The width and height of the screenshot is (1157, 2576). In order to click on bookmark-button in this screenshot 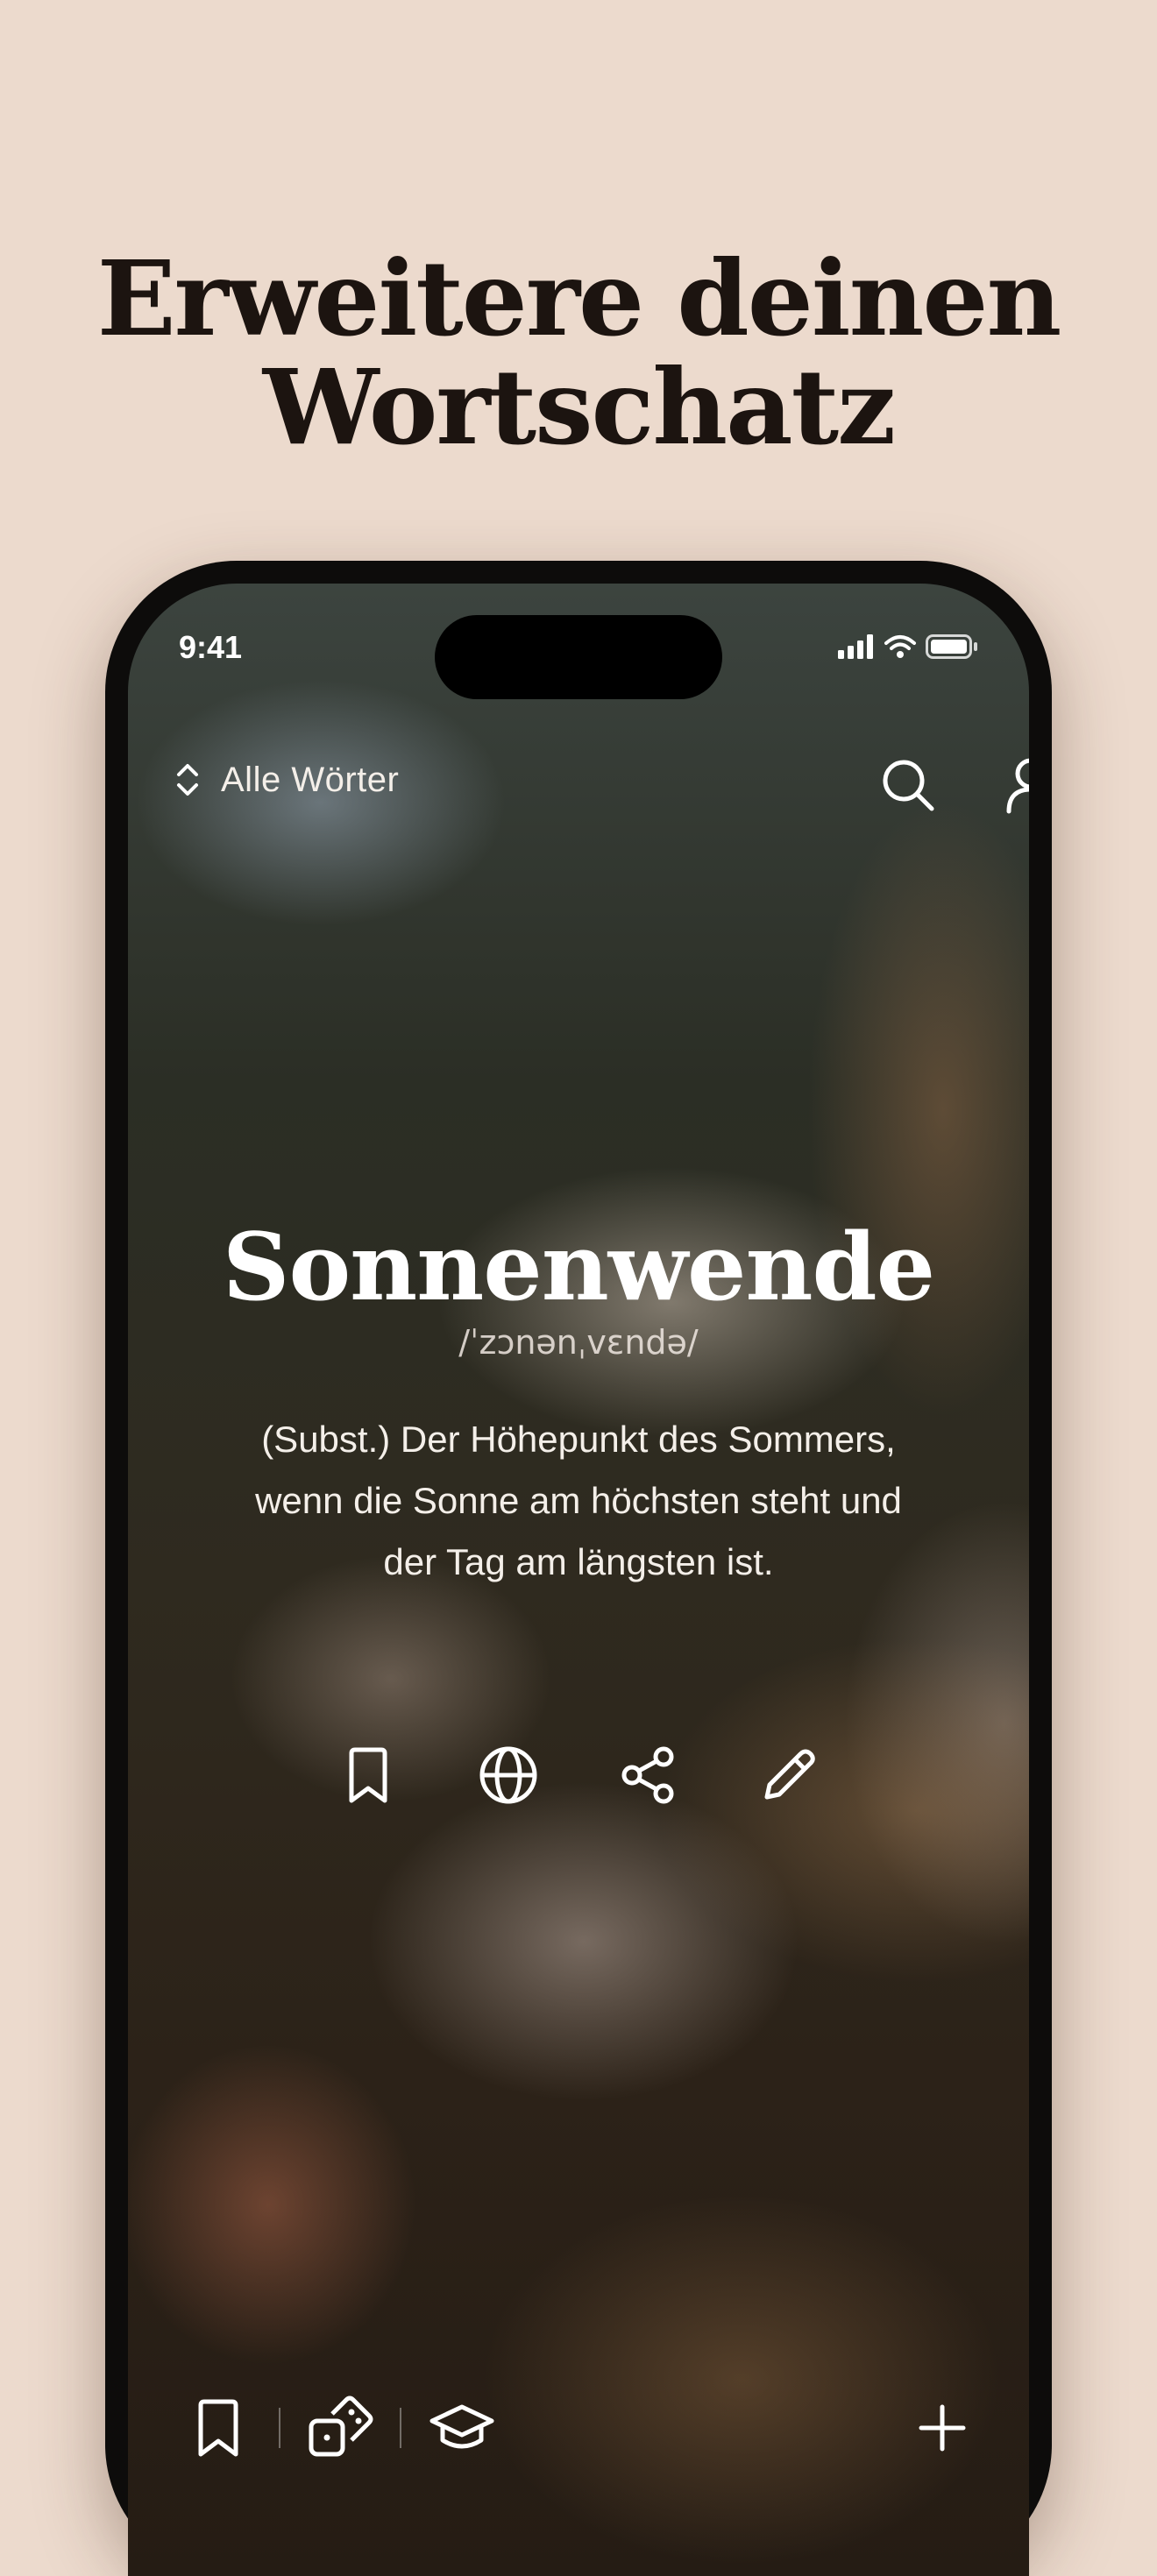, I will do `click(368, 1775)`.